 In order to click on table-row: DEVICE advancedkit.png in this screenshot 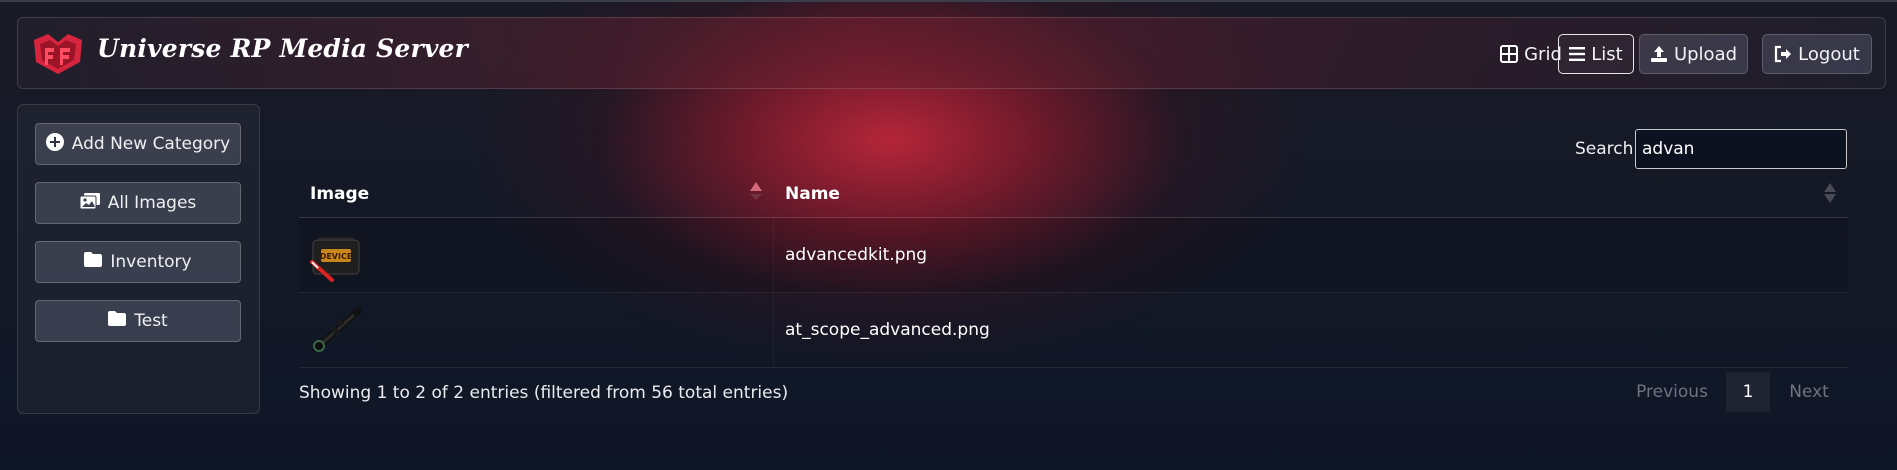, I will do `click(1073, 255)`.